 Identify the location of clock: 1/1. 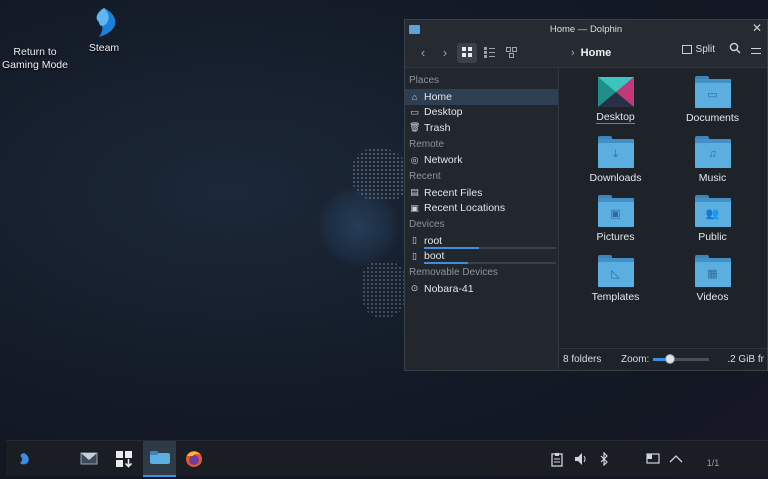
(713, 459).